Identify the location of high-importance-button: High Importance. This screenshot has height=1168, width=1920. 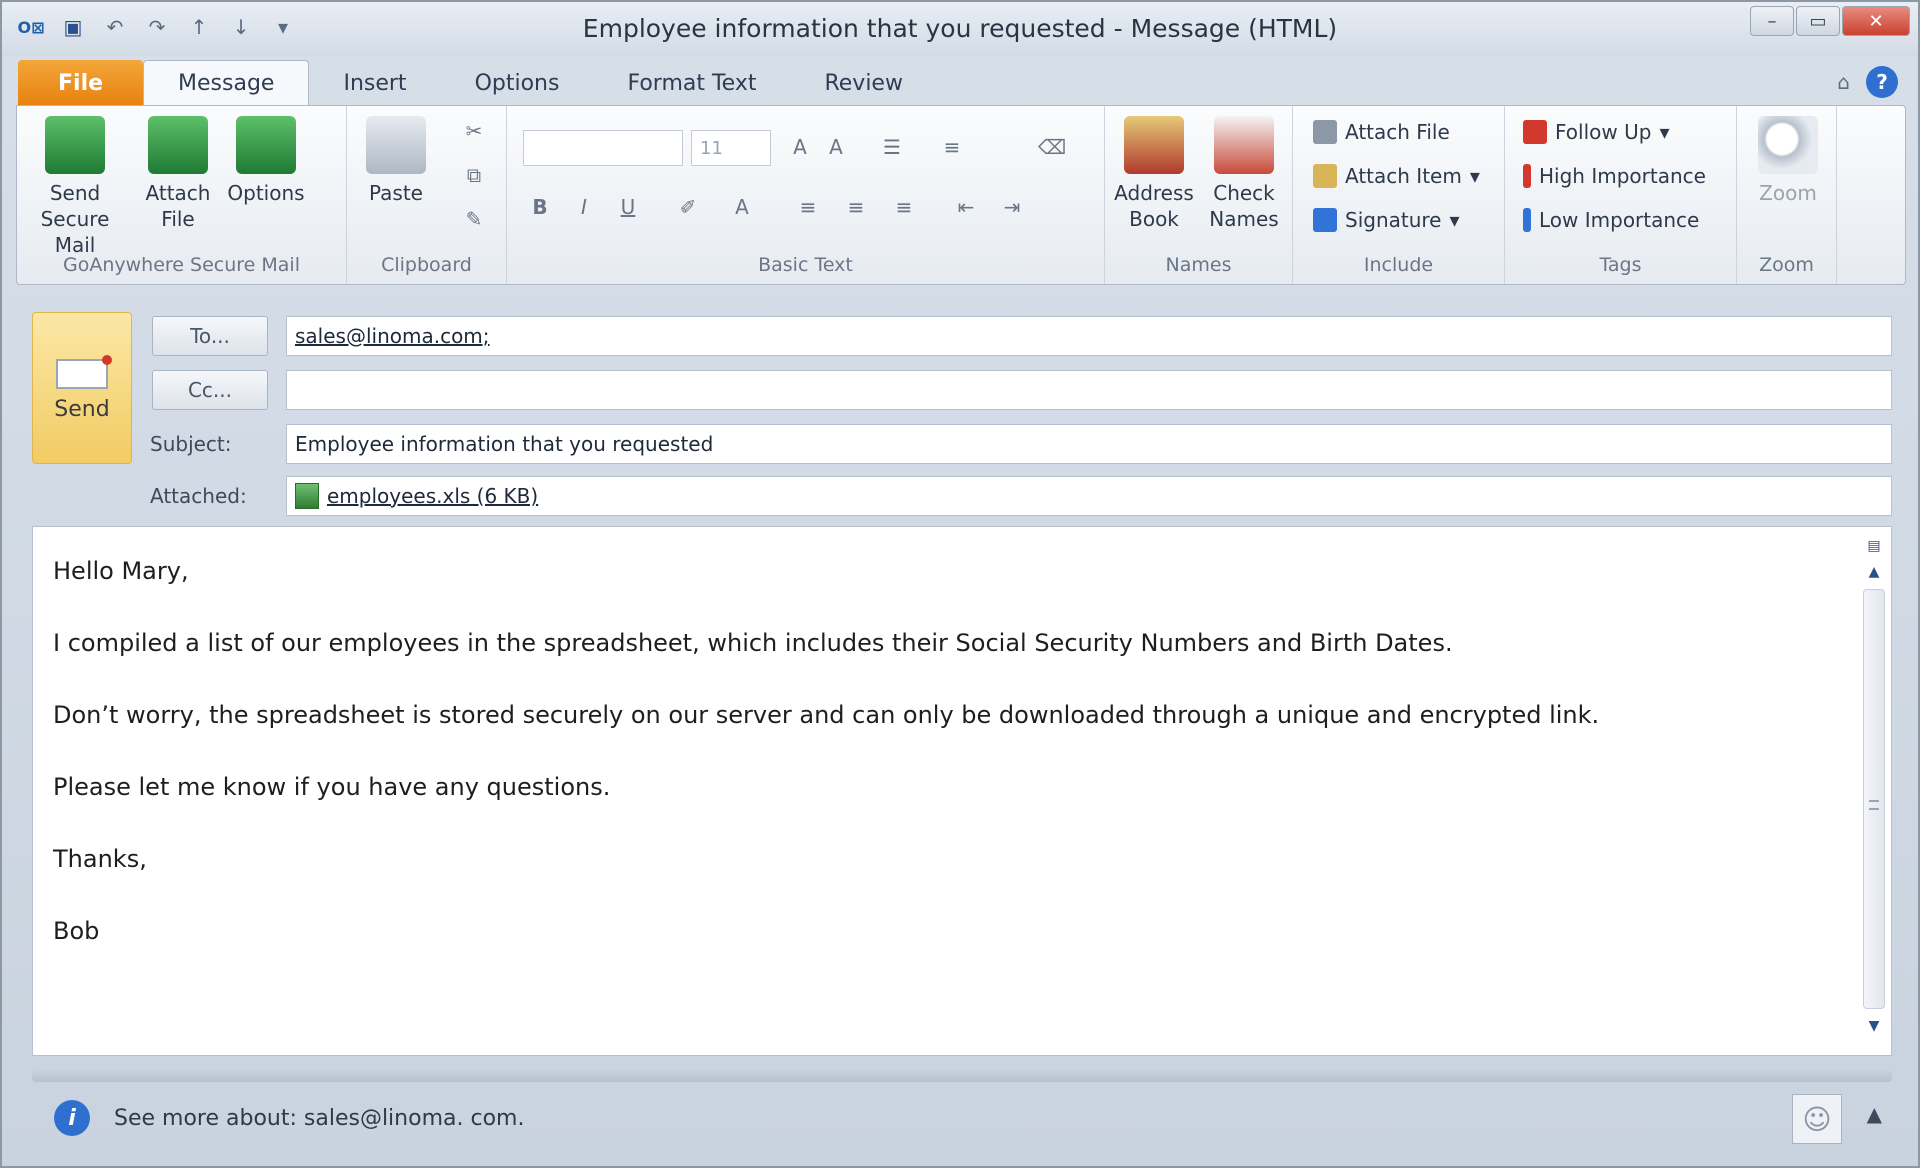
(1614, 176).